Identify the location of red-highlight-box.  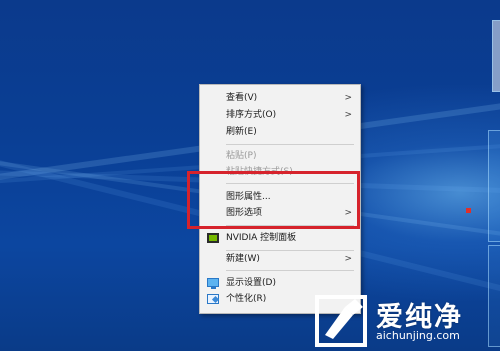
(273, 200).